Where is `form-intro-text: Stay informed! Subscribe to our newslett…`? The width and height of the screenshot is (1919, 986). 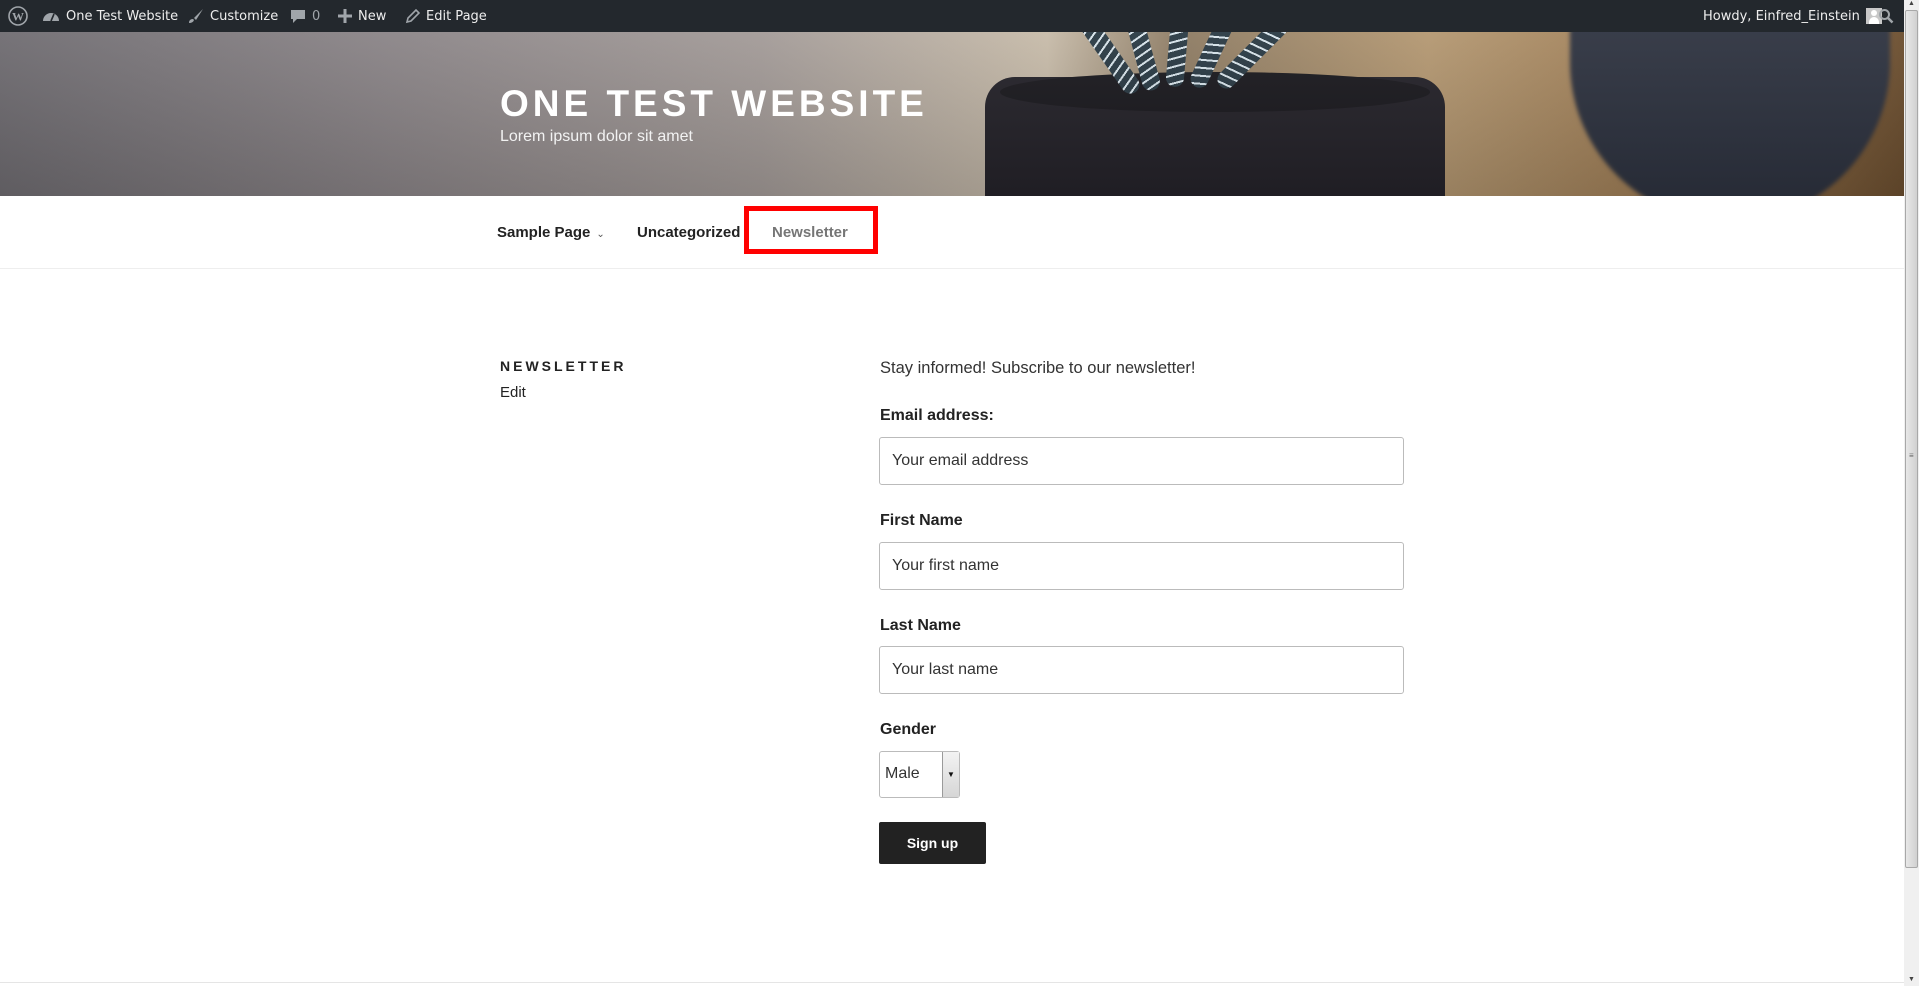 form-intro-text: Stay informed! Subscribe to our newslett… is located at coordinates (1038, 368).